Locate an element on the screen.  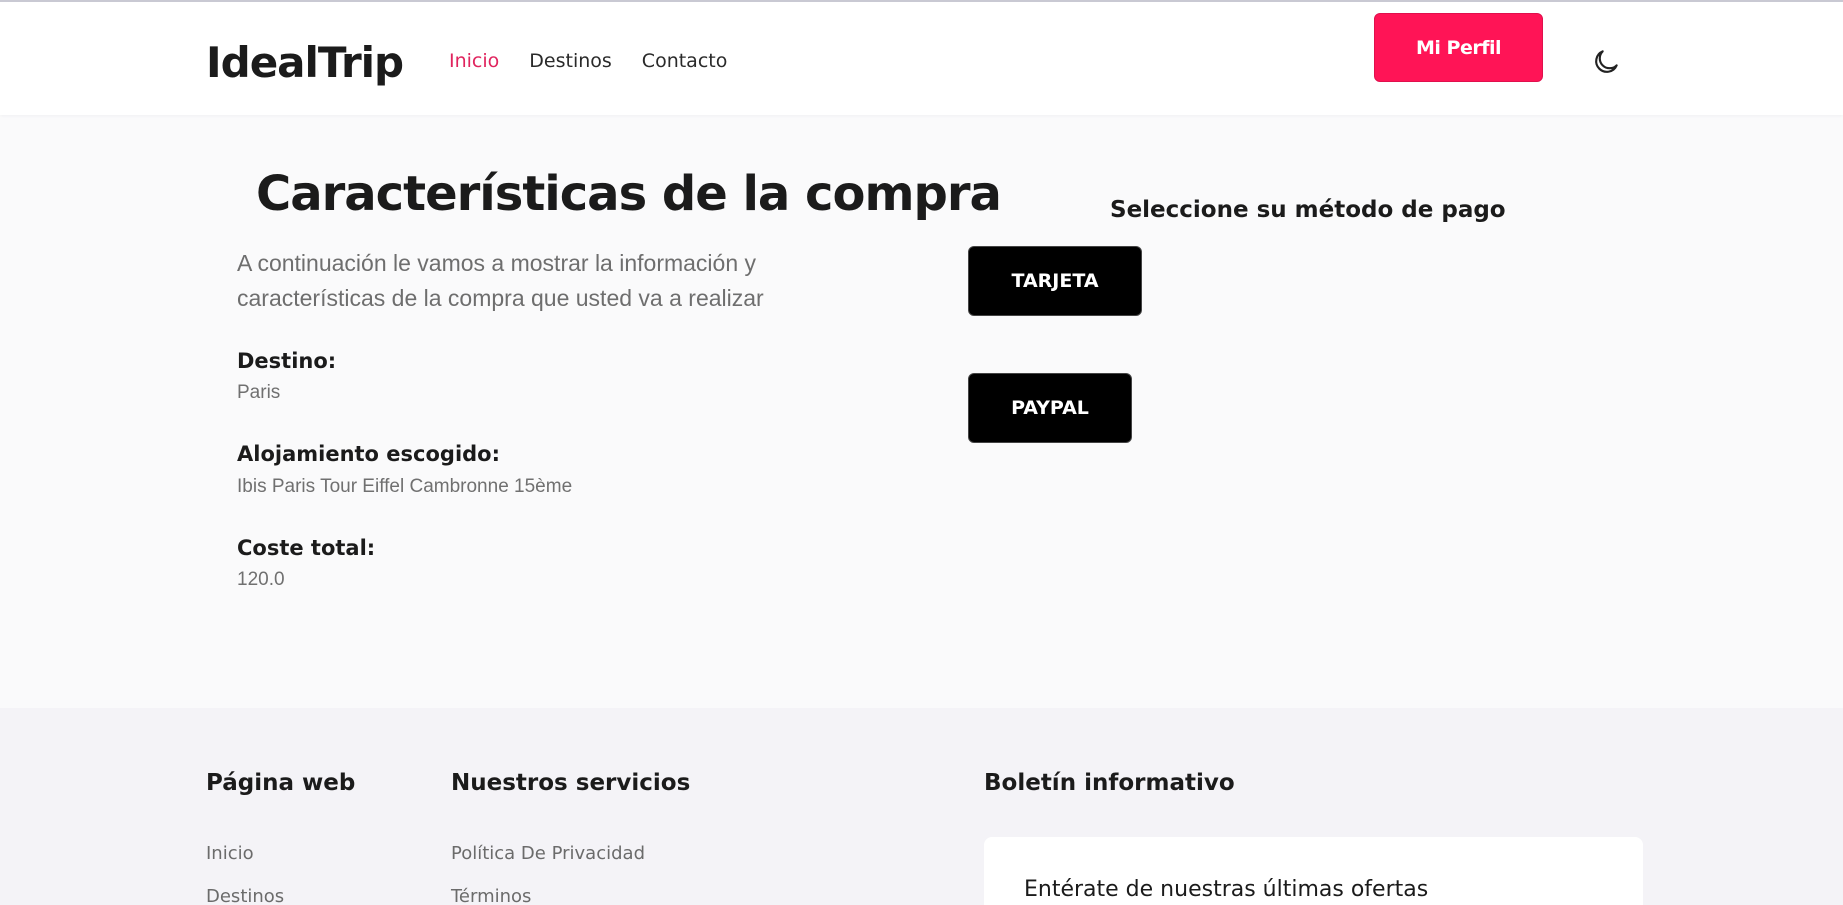
paypal-payment-button: PAYPAL is located at coordinates (1050, 408).